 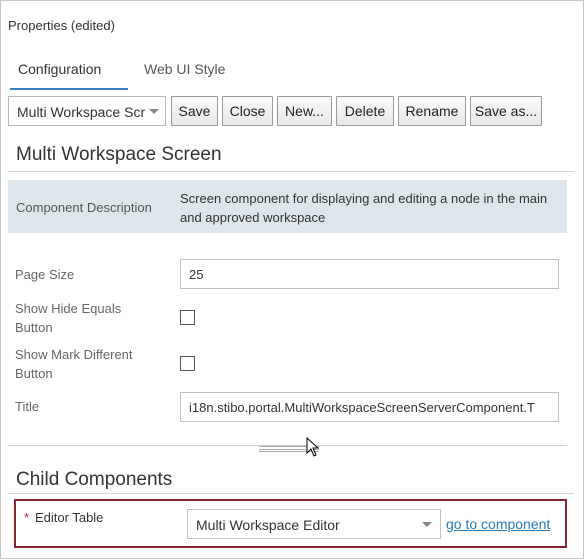 I want to click on show-hide-equals-label-line1: Show Hide Equals, so click(x=68, y=308).